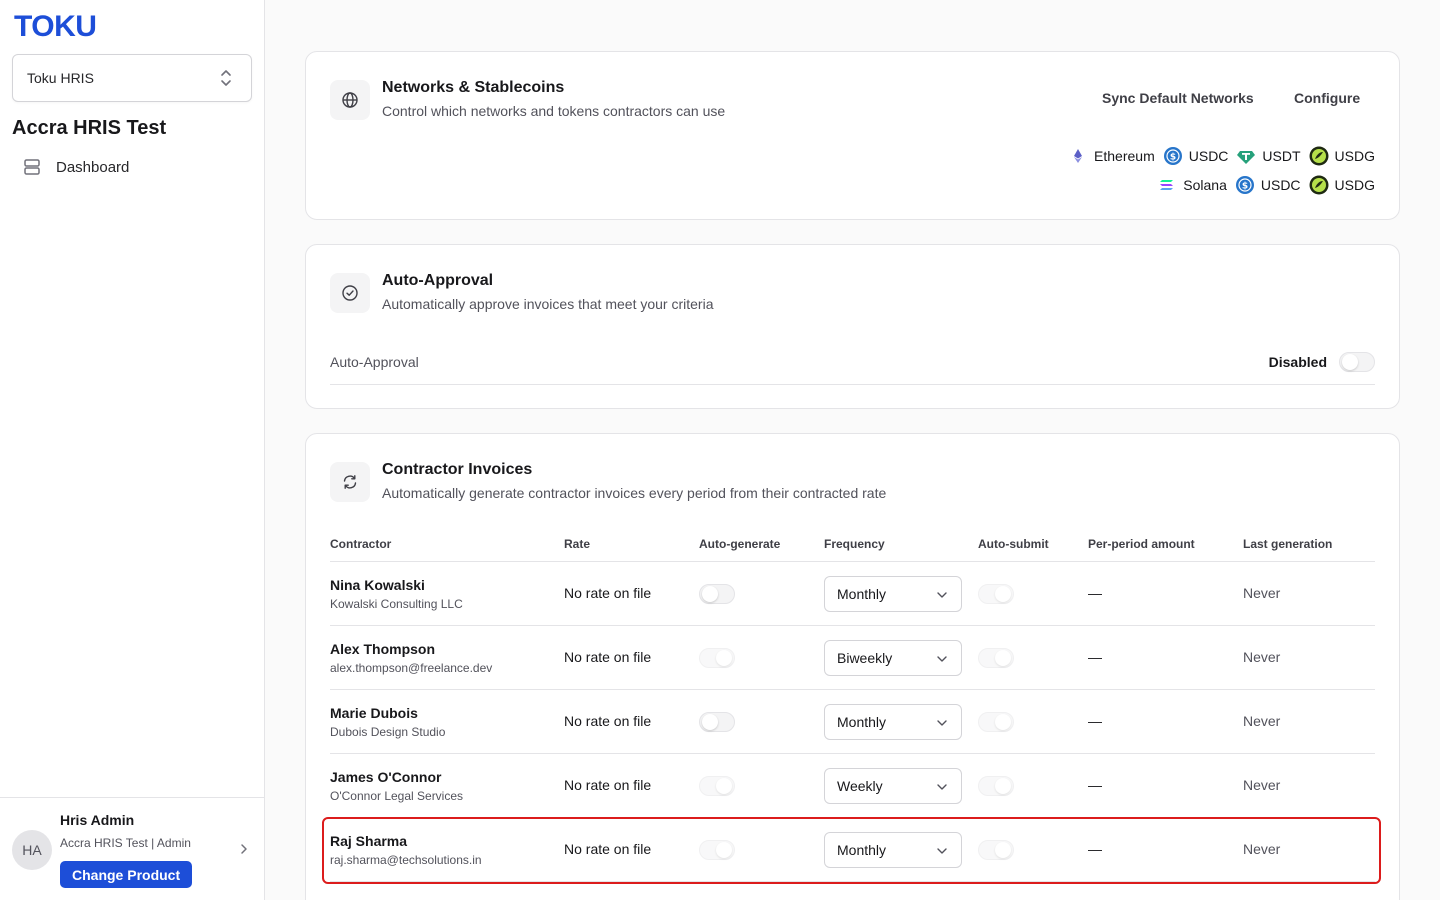 The image size is (1440, 900). What do you see at coordinates (396, 604) in the screenshot?
I see `contractor-company: Kowalski Consulting LLC` at bounding box center [396, 604].